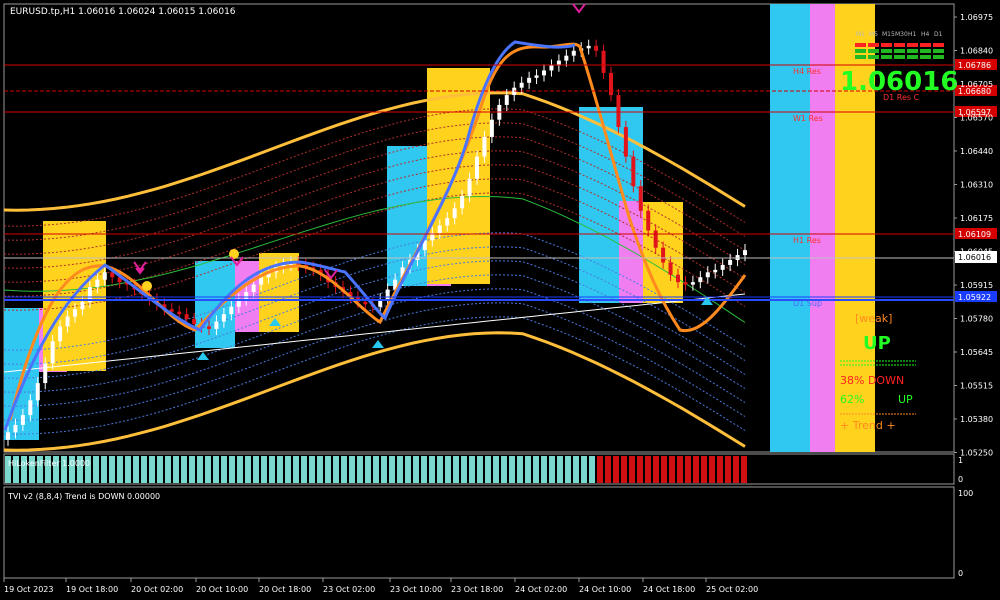  What do you see at coordinates (541, 589) in the screenshot?
I see `time-tick: 24 Oct 02:00` at bounding box center [541, 589].